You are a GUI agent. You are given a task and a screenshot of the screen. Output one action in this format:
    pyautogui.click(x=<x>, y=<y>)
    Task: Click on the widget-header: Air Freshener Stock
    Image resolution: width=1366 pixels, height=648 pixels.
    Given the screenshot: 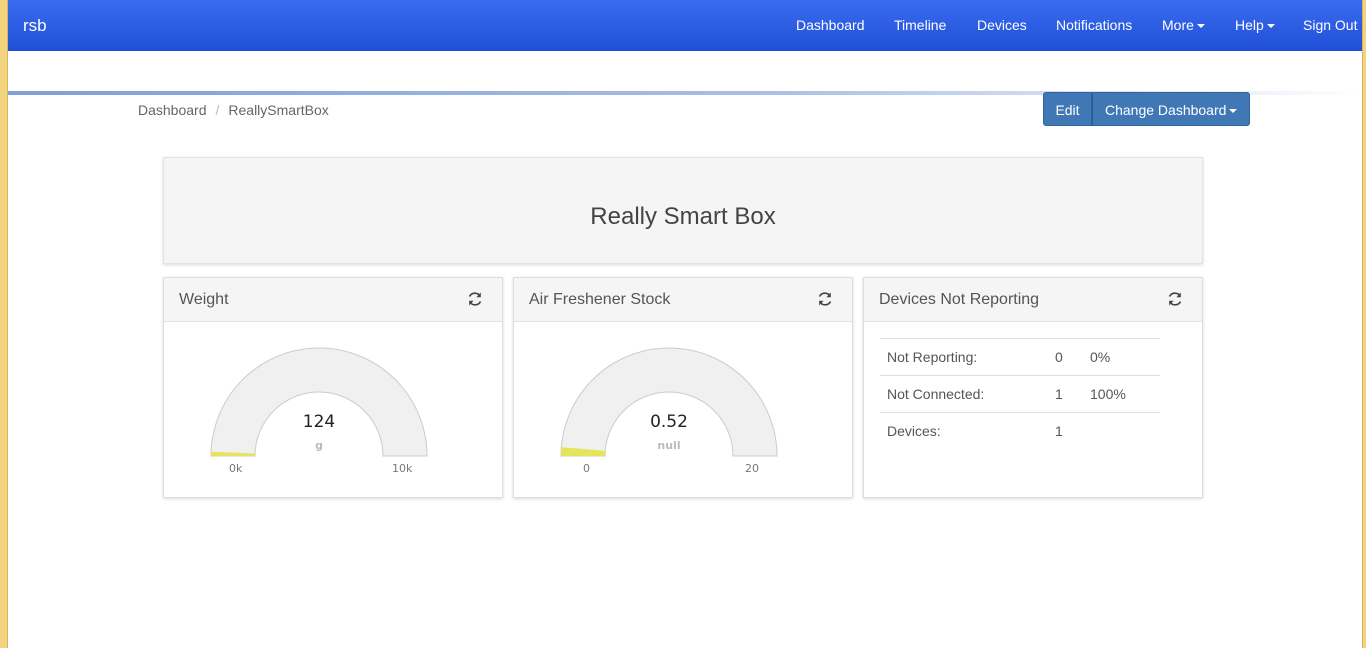 What is the action you would take?
    pyautogui.click(x=683, y=300)
    